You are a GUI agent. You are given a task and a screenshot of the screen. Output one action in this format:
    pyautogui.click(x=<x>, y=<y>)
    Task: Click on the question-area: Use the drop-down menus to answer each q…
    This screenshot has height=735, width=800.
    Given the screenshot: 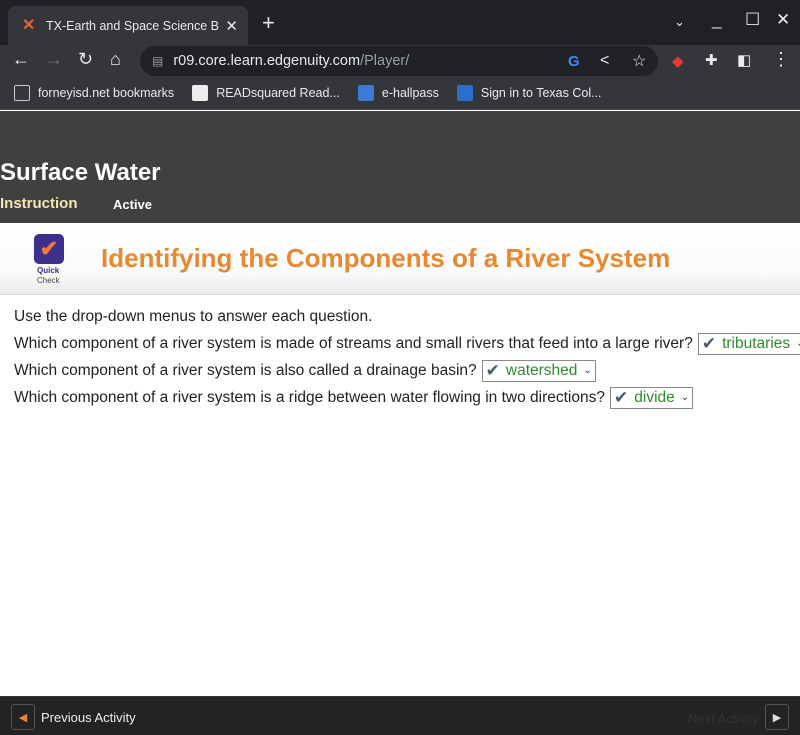 What is the action you would take?
    pyautogui.click(x=407, y=357)
    